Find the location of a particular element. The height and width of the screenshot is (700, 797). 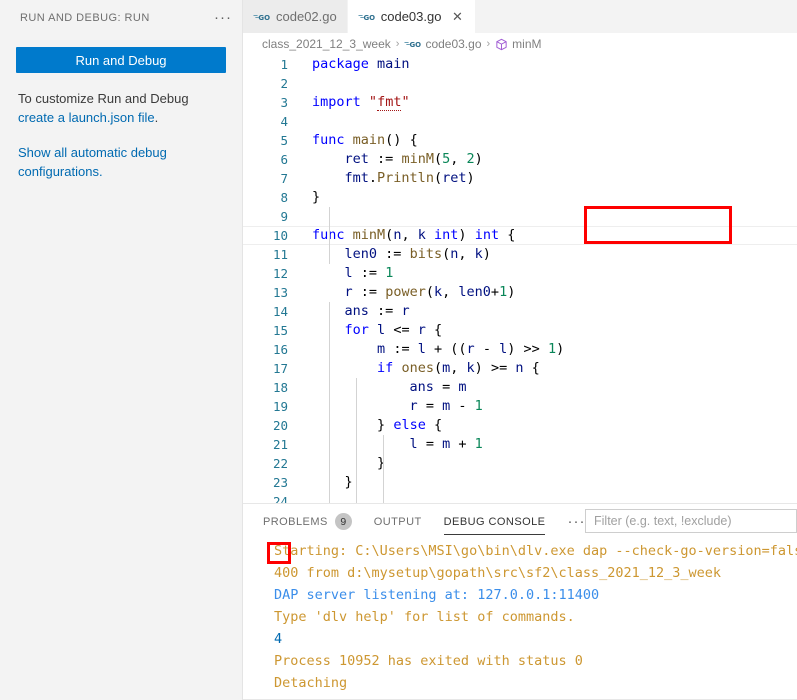

breadcrumb-file: GO code03.go is located at coordinates (443, 44).